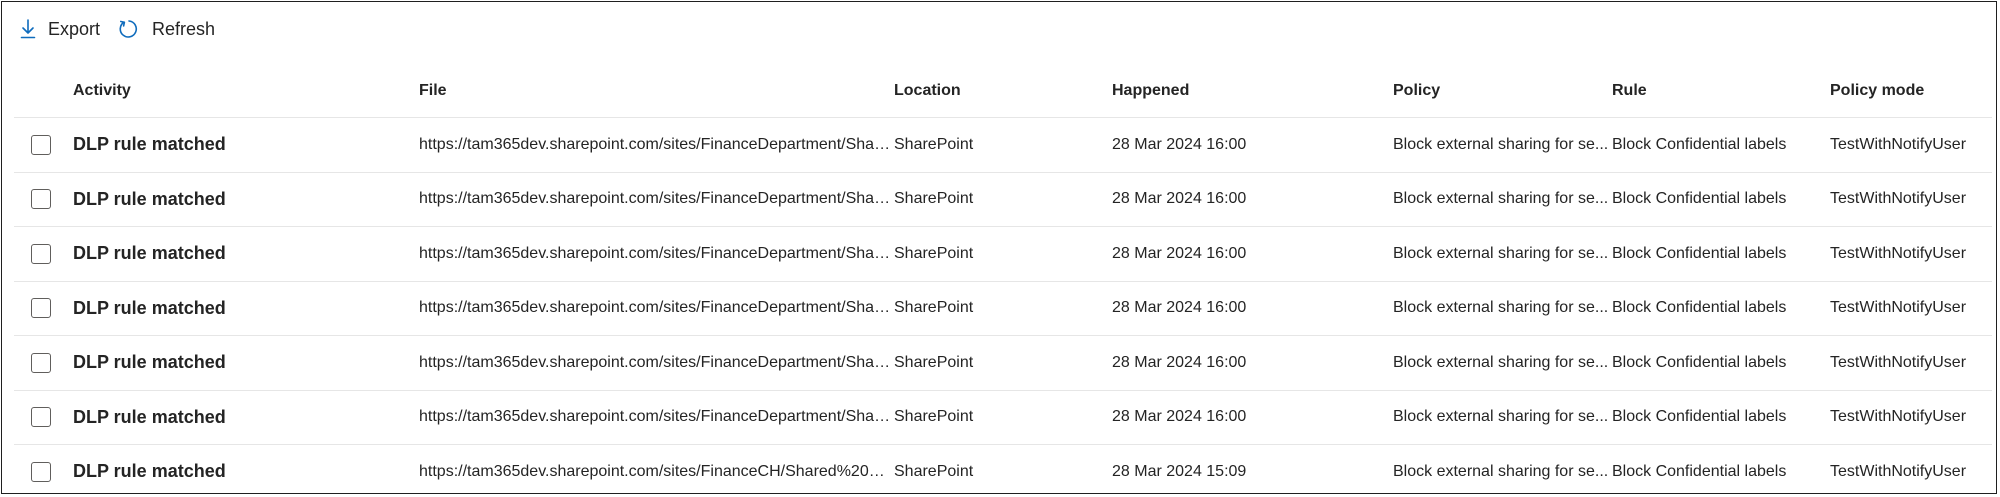  What do you see at coordinates (927, 90) in the screenshot?
I see `column-header-label: Location` at bounding box center [927, 90].